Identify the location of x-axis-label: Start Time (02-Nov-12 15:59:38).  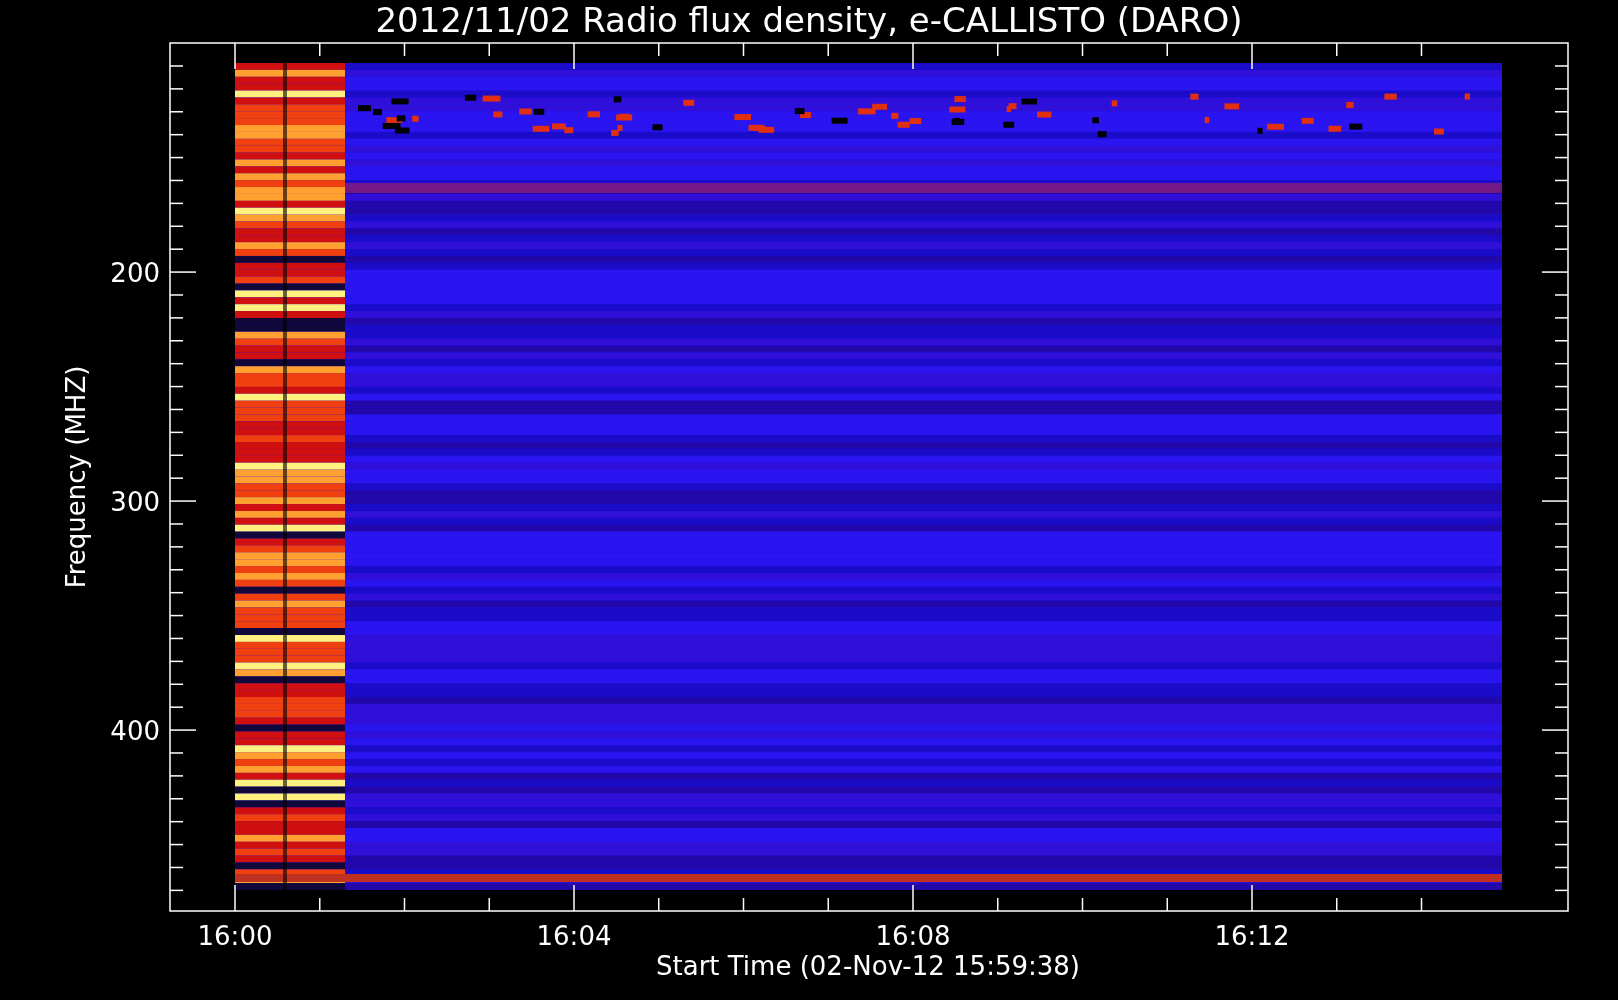
(868, 966).